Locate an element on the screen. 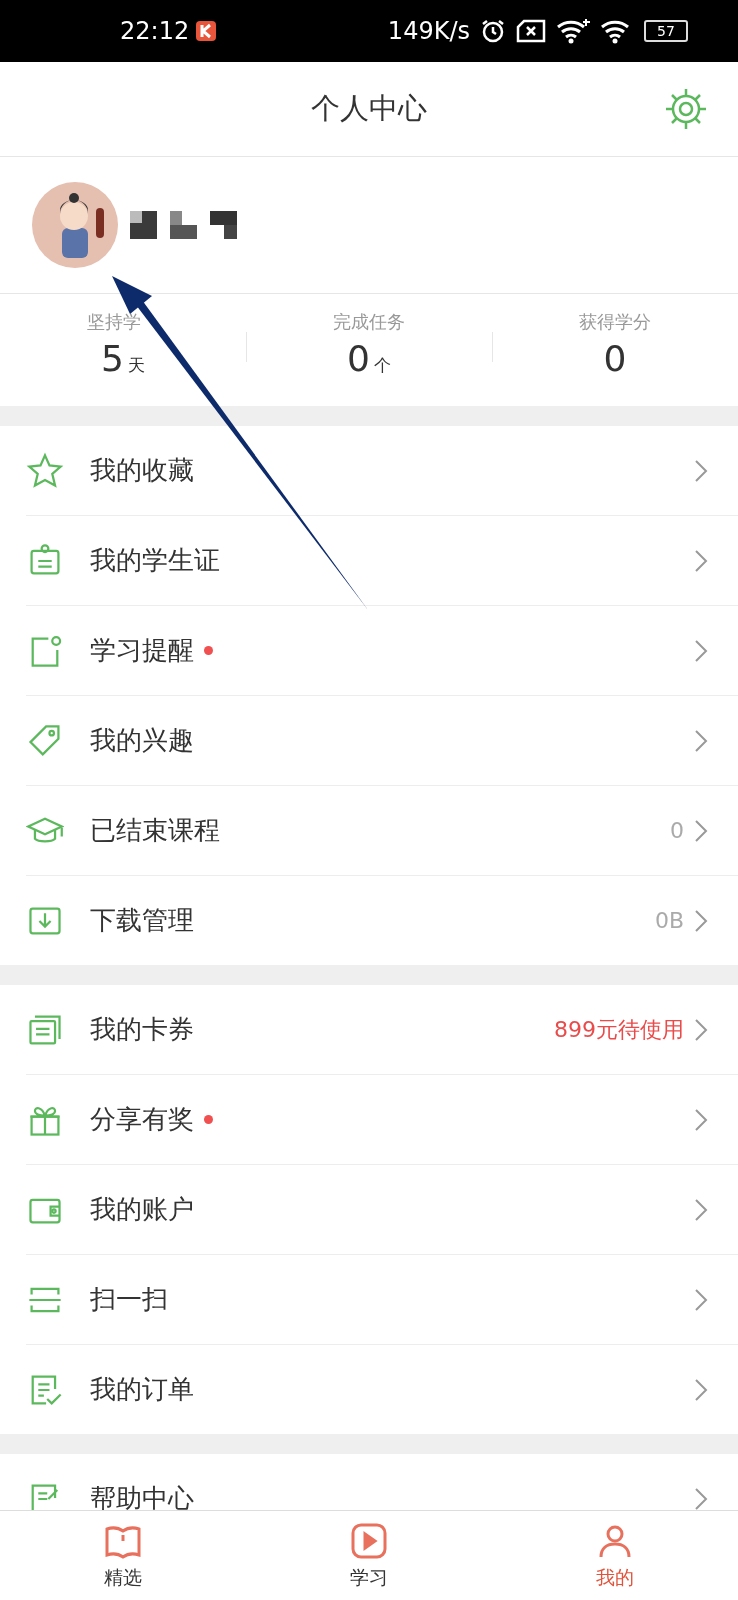 This screenshot has width=738, height=1600. alarm-icon is located at coordinates (493, 31).